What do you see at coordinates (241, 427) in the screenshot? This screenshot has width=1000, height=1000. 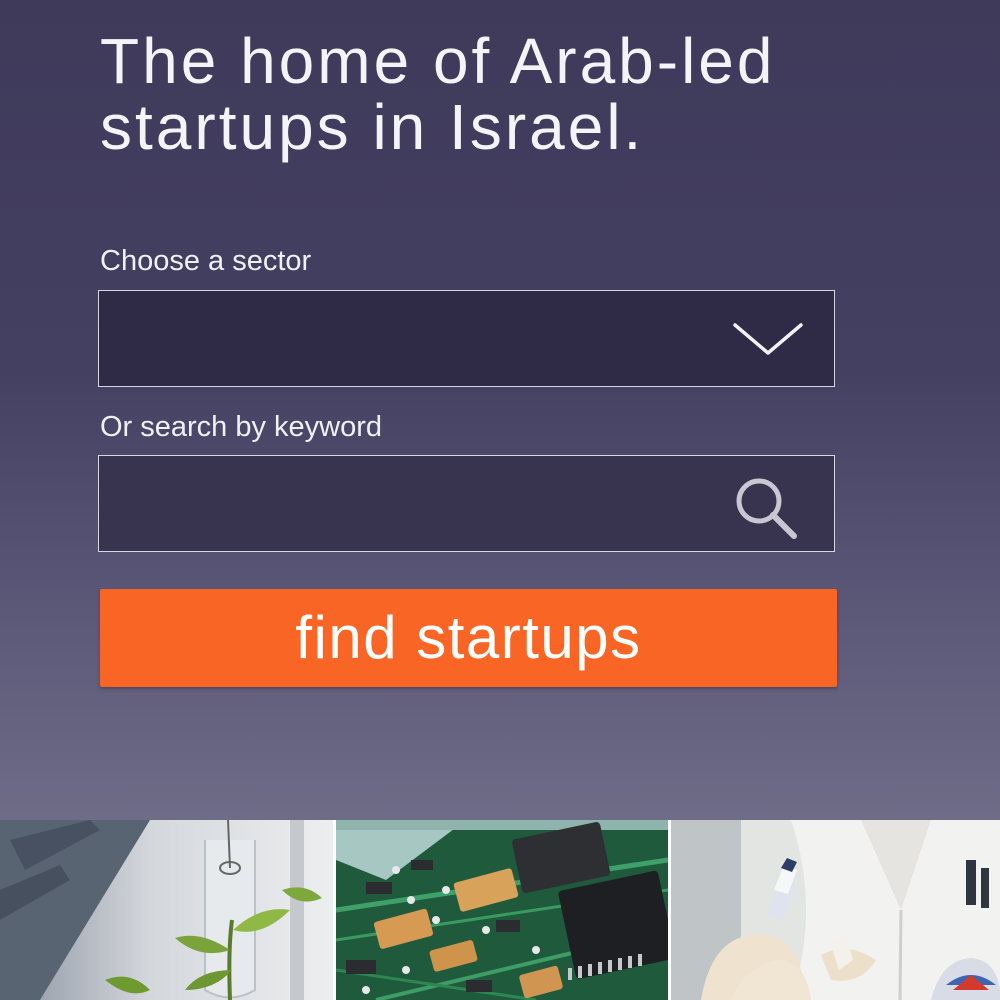 I see `keyword-label: Or search by keyword` at bounding box center [241, 427].